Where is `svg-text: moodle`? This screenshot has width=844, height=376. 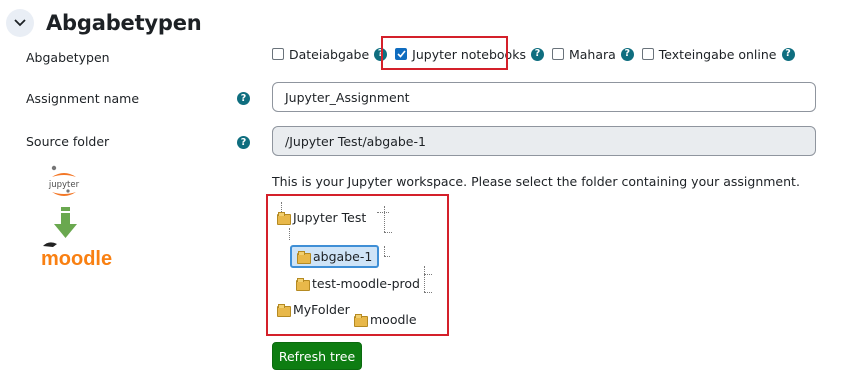
svg-text: moodle is located at coordinates (76, 259).